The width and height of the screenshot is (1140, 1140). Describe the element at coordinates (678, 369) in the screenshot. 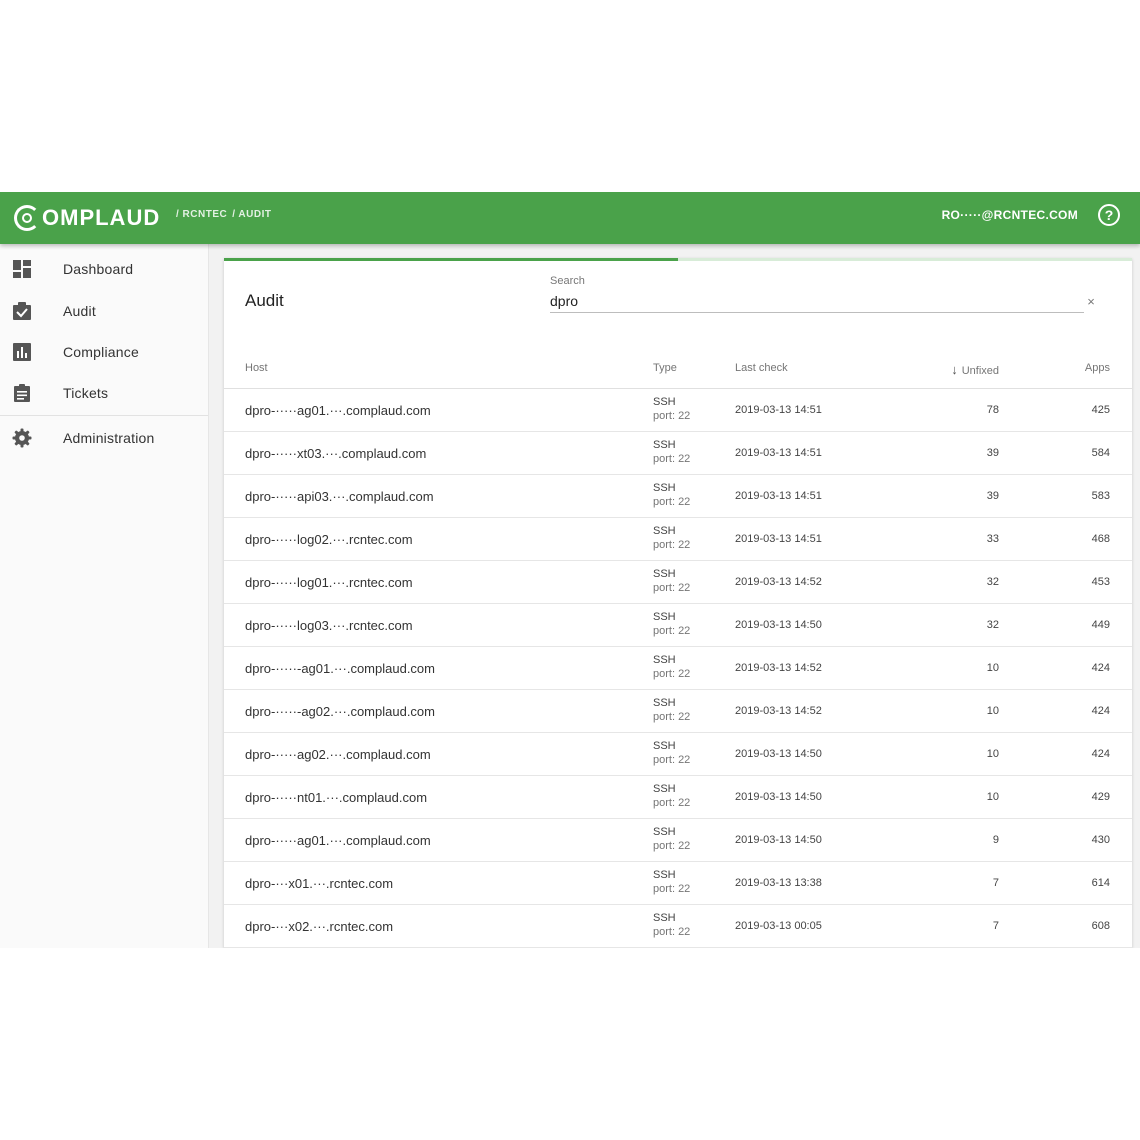

I see `table-header: Host Type Last check ↓ Unfixed Apps` at that location.